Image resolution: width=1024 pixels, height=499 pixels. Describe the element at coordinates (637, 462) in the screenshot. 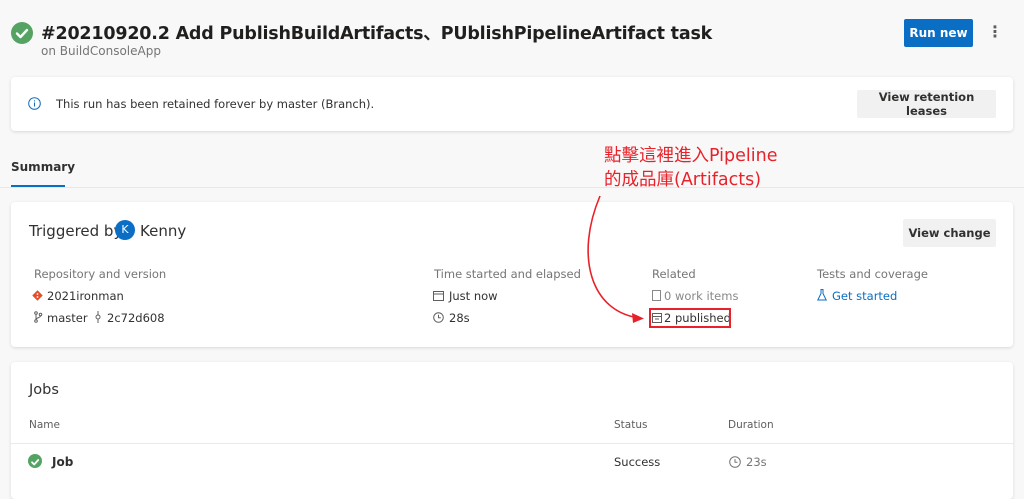

I see `job-status: Success` at that location.